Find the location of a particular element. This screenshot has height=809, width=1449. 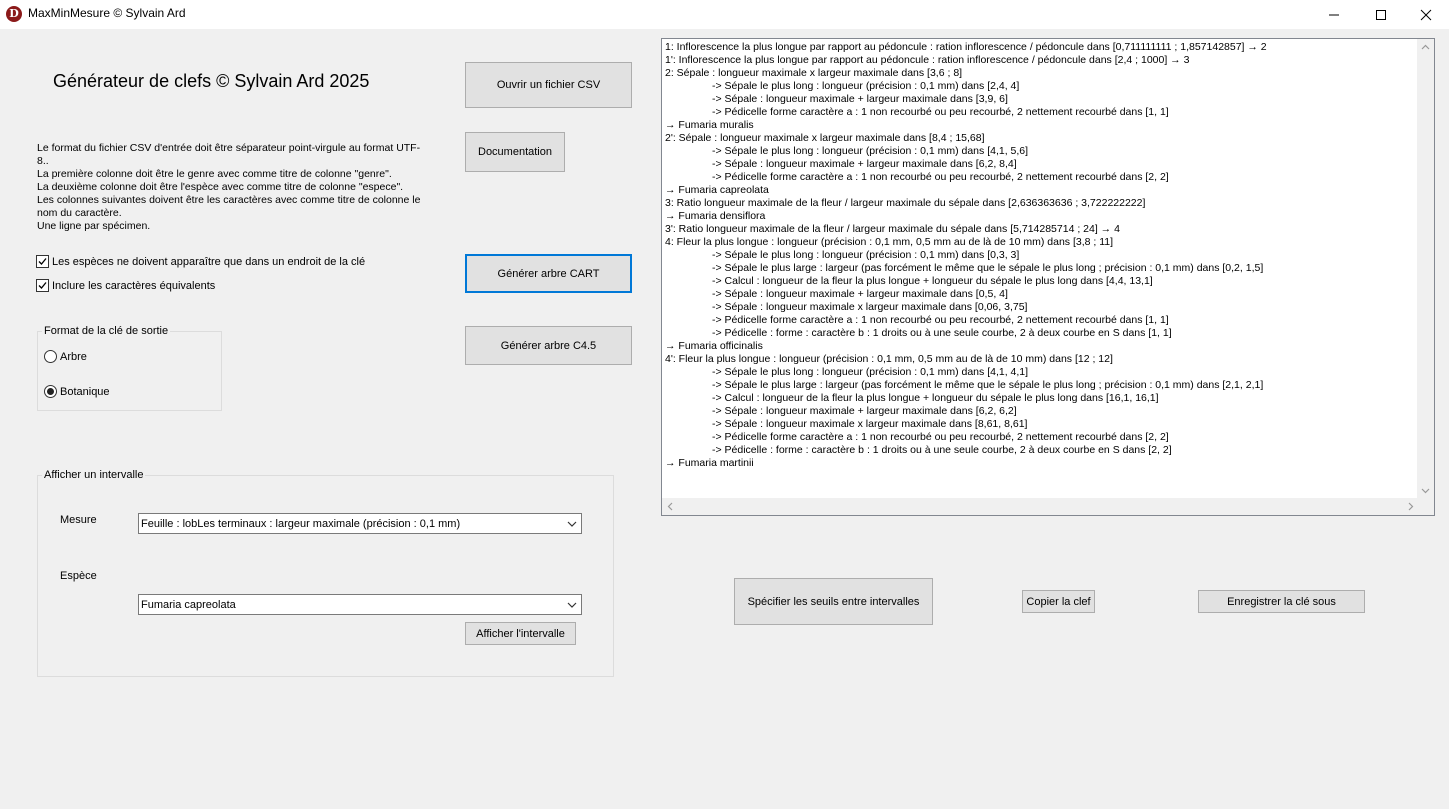

interval-group-title: Afficher un intervalle is located at coordinates (94, 475).